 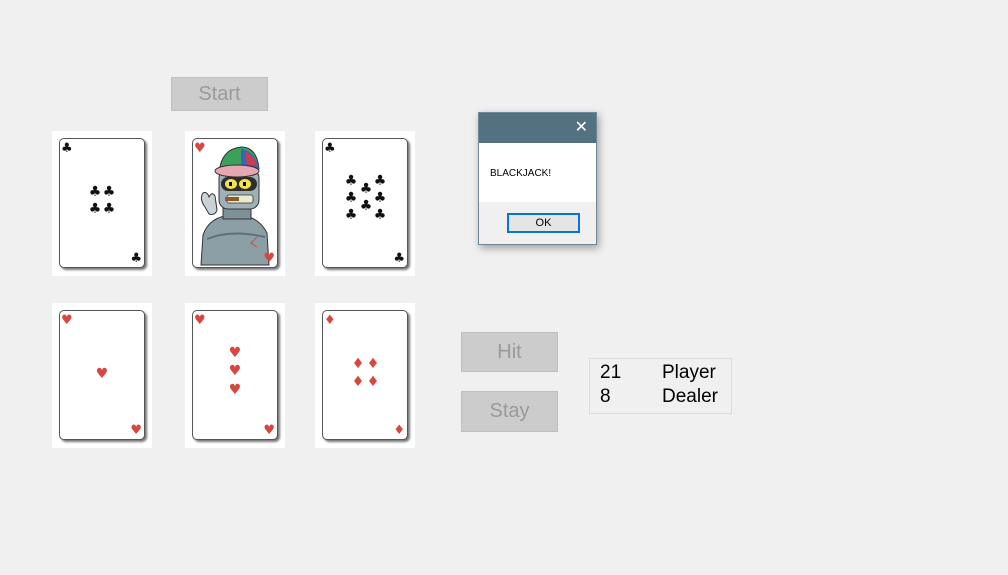 I want to click on dealer-card-3: ♣ ♣ ♣ ♣ ♣ ♣ ♣ ♣ ♣ ♣, so click(x=365, y=203).